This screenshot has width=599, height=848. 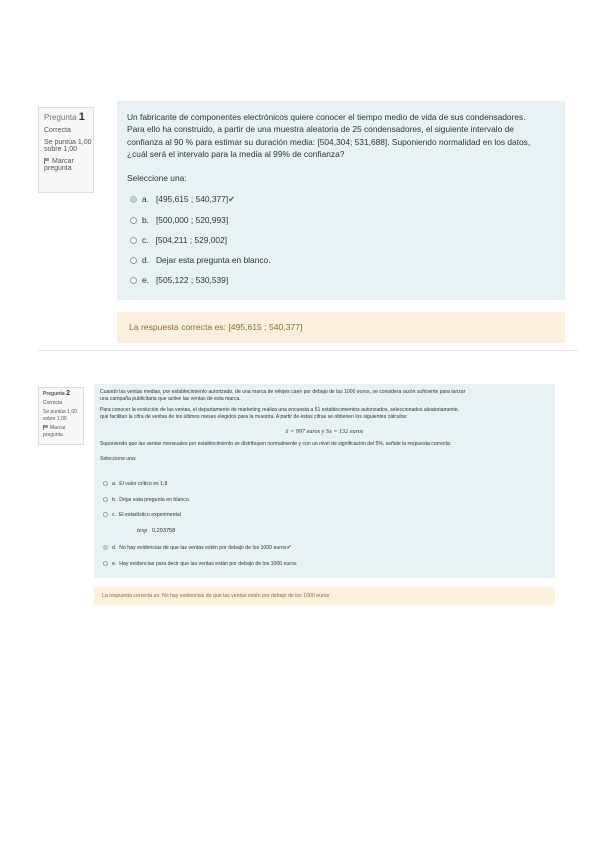 I want to click on question-number: 1, so click(x=81, y=117).